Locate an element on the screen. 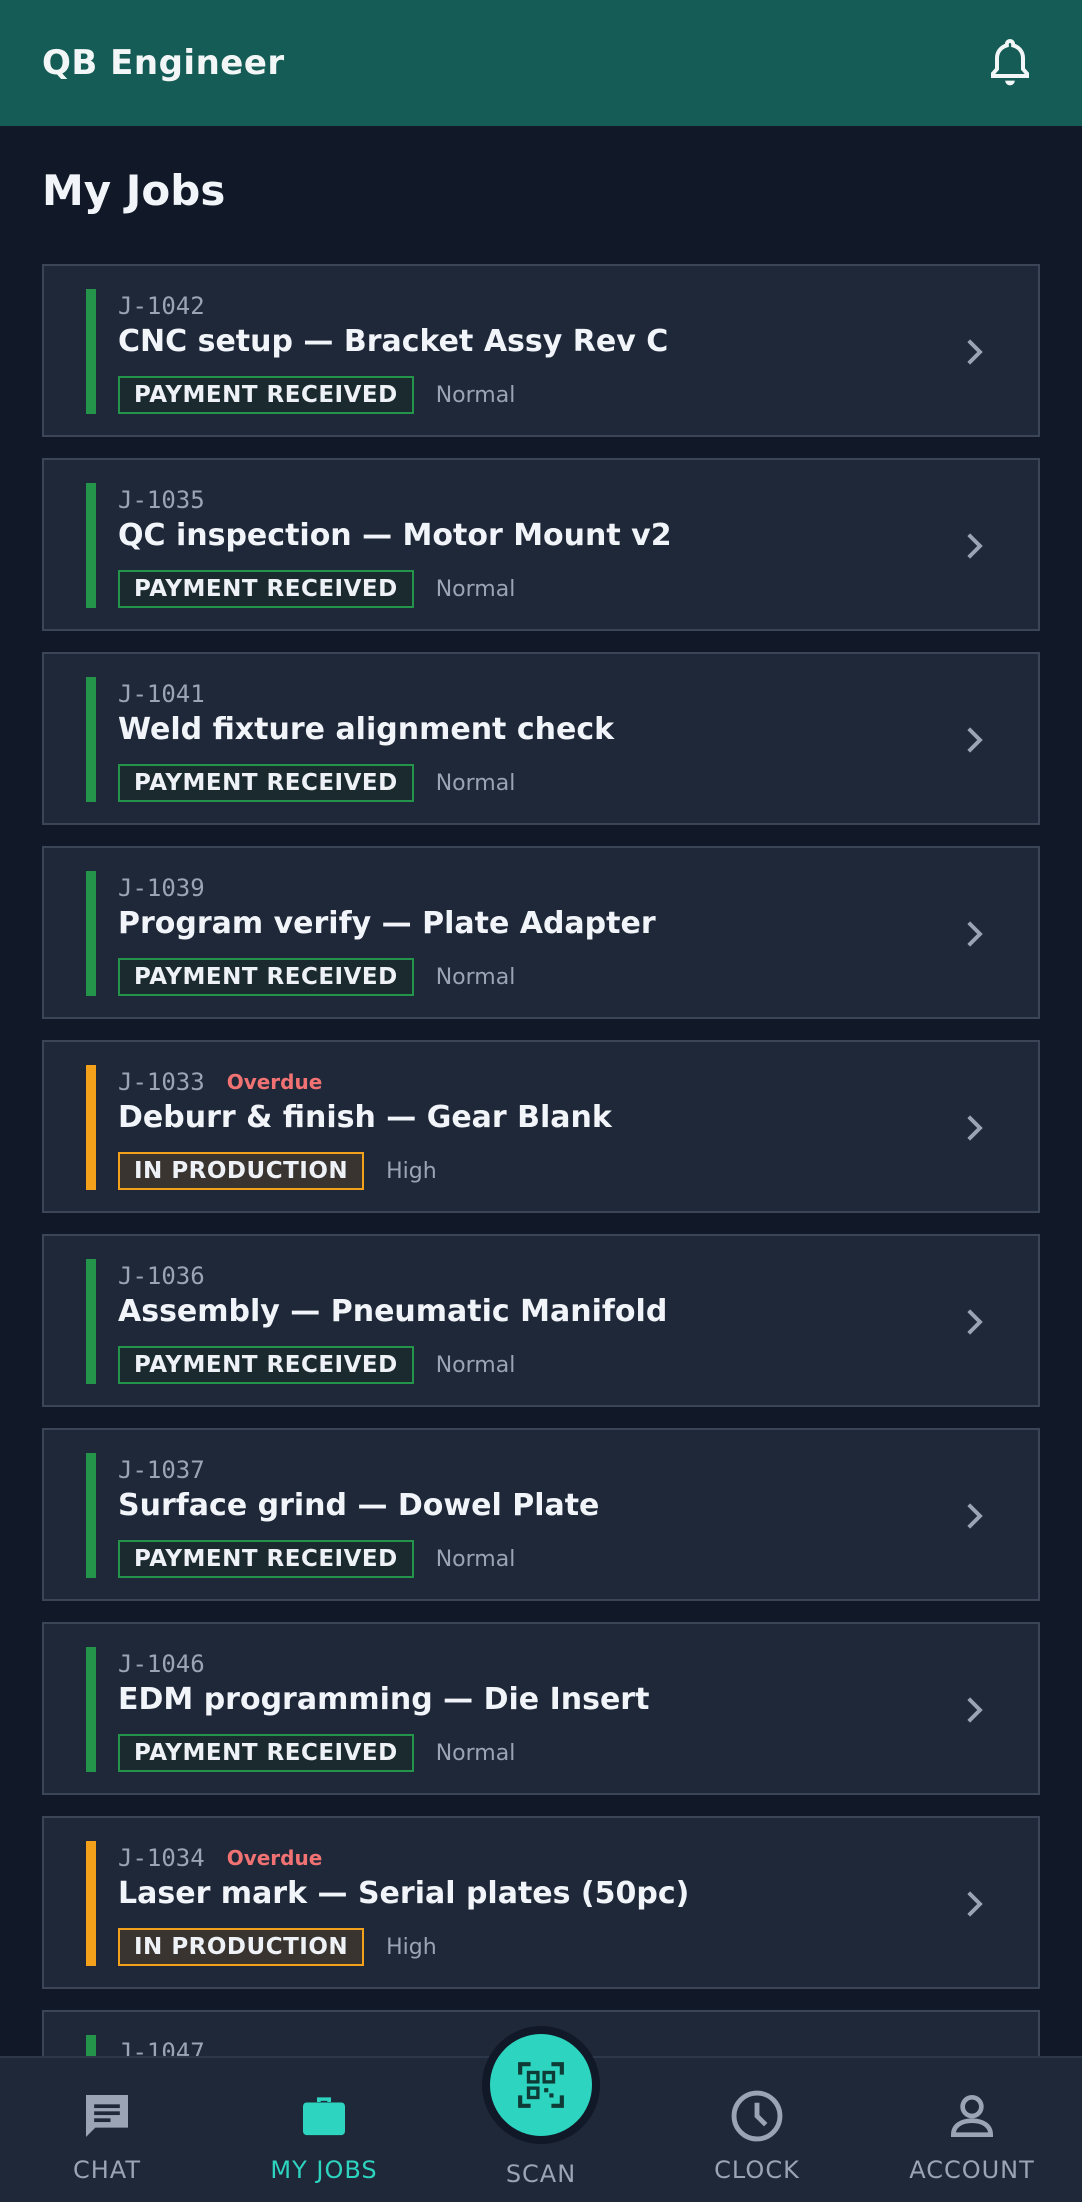  nav-clock-label: CLOCK is located at coordinates (757, 2170).